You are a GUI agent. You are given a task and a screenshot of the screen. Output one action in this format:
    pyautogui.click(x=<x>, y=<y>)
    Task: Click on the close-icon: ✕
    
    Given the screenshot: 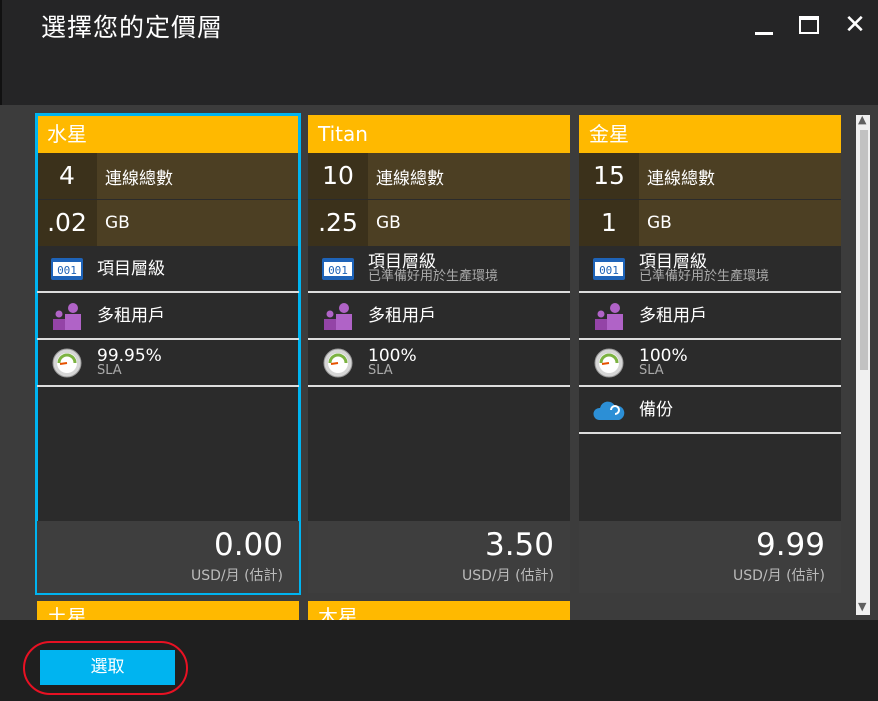 What is the action you would take?
    pyautogui.click(x=855, y=25)
    